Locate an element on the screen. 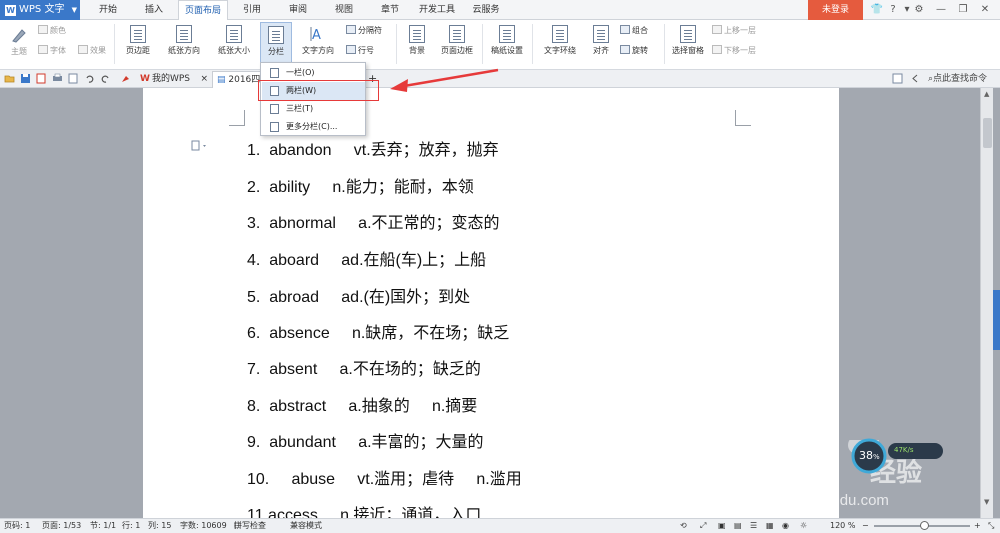 This screenshot has width=1000, height=533. menu-item-three-columns: 三栏(T) is located at coordinates (313, 109).